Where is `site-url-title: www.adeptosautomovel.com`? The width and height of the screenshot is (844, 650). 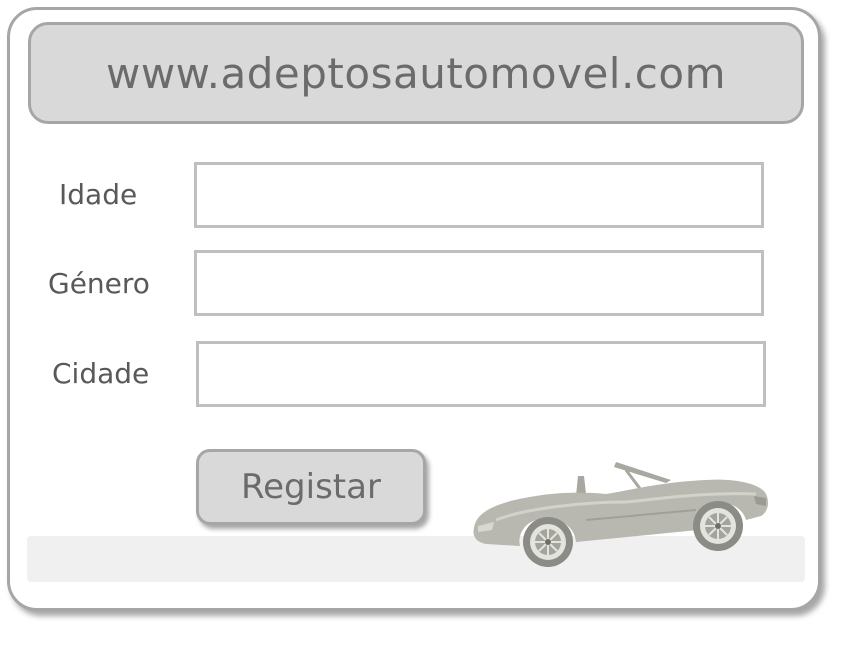 site-url-title: www.adeptosautomovel.com is located at coordinates (416, 73).